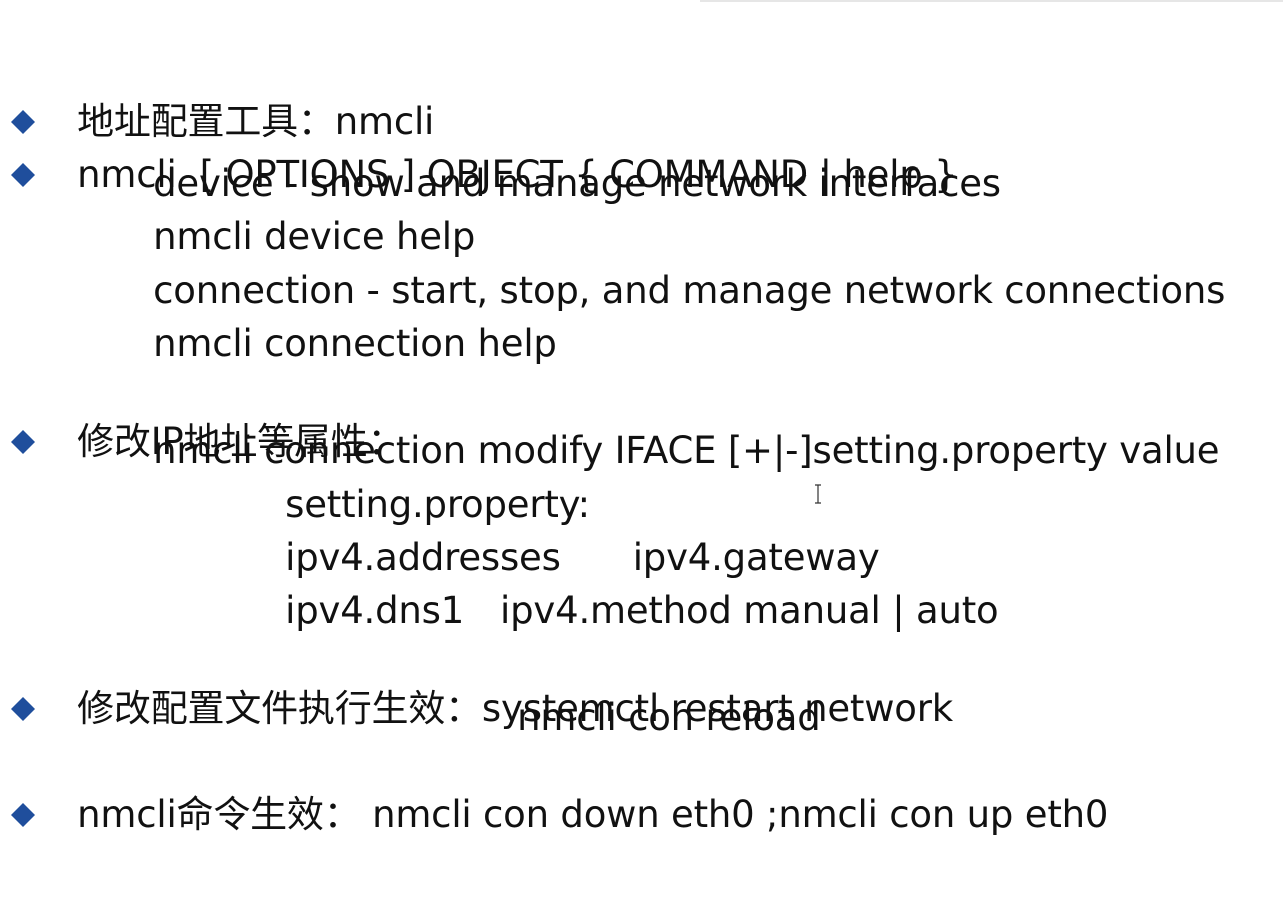 This screenshot has height=916, width=1283. I want to click on slide-line: ipv4.addresses ipv4.gateway, so click(440, 535).